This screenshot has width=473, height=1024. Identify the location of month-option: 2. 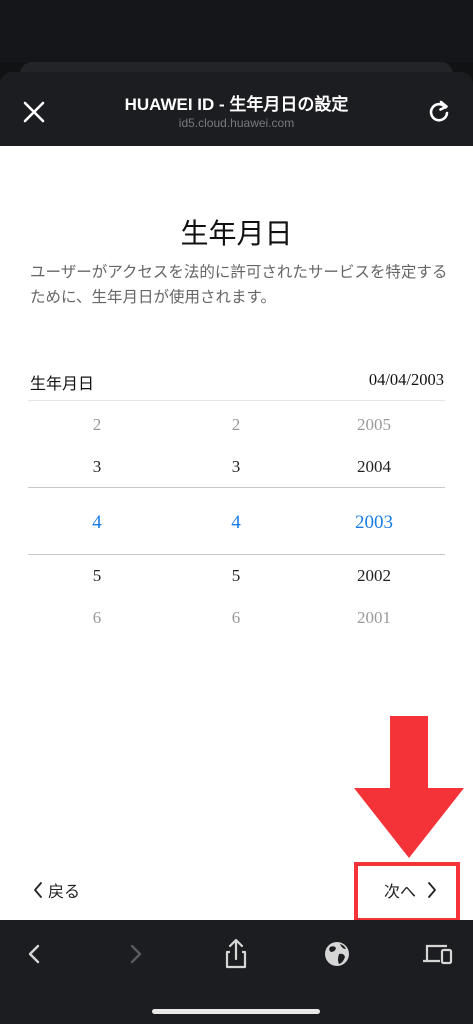
(97, 425).